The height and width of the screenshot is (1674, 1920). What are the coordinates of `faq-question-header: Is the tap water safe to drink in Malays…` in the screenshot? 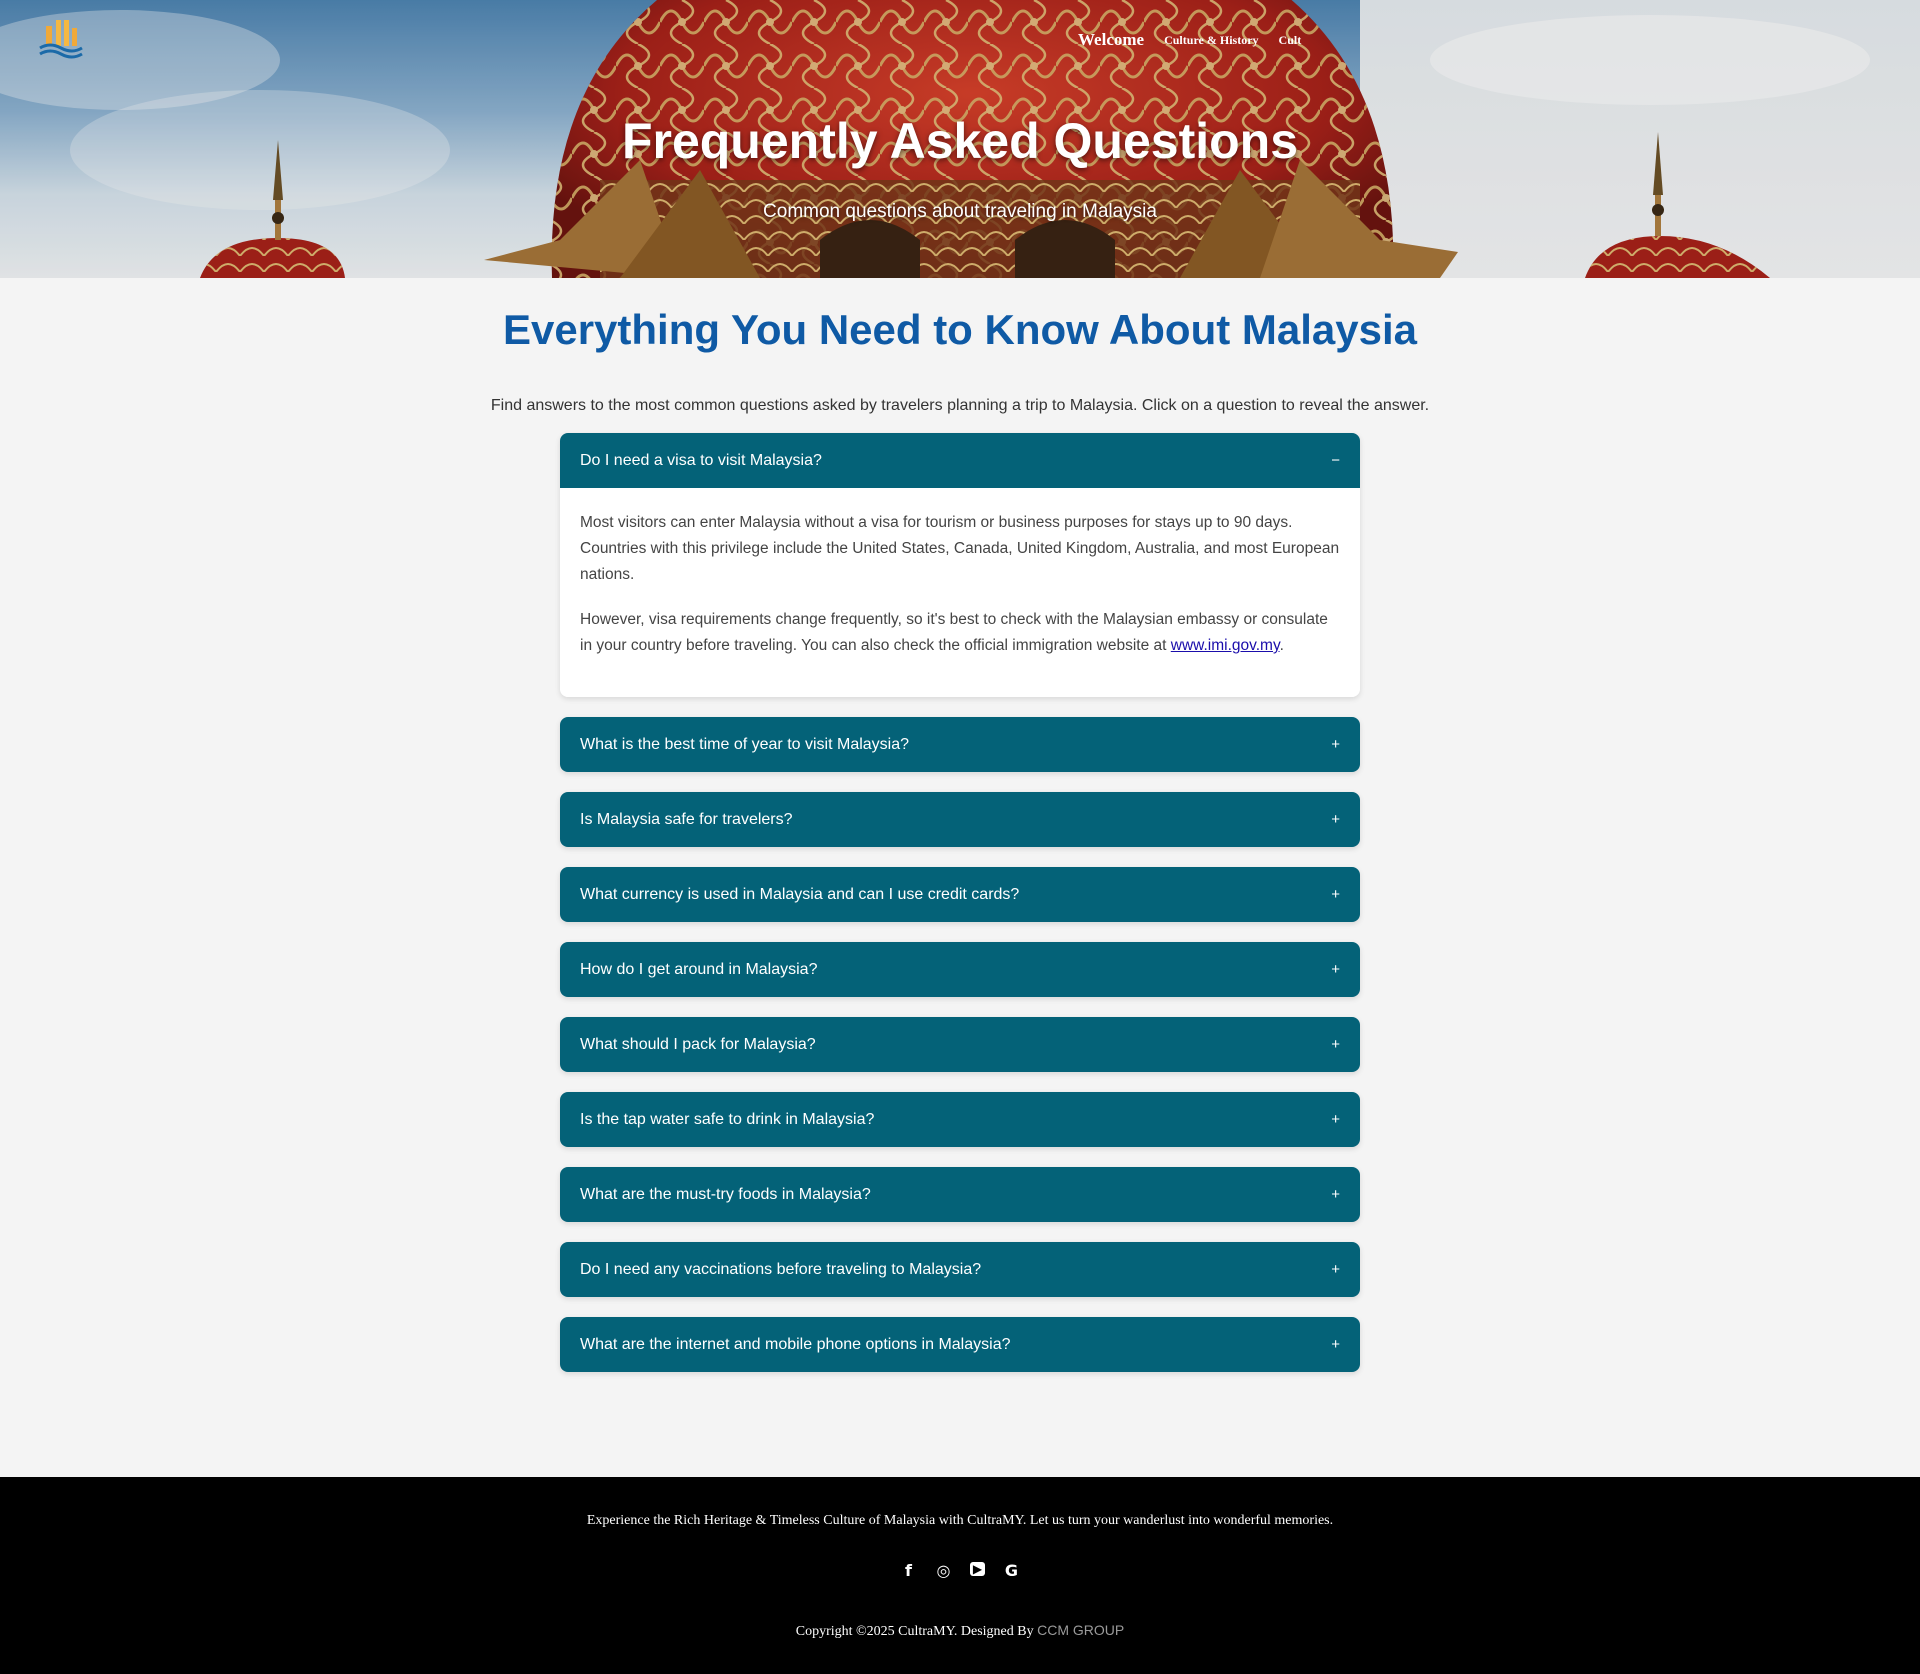 It's located at (960, 1119).